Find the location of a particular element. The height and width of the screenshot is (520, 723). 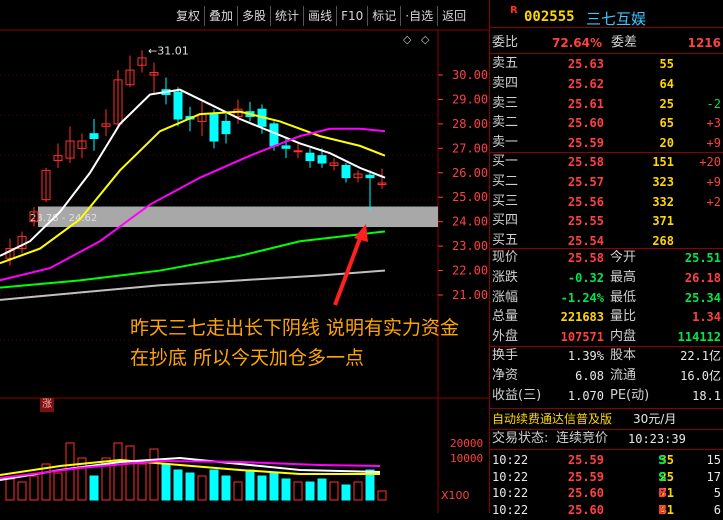

ask-row: 卖一 25.59 20 +9 is located at coordinates (606, 143).